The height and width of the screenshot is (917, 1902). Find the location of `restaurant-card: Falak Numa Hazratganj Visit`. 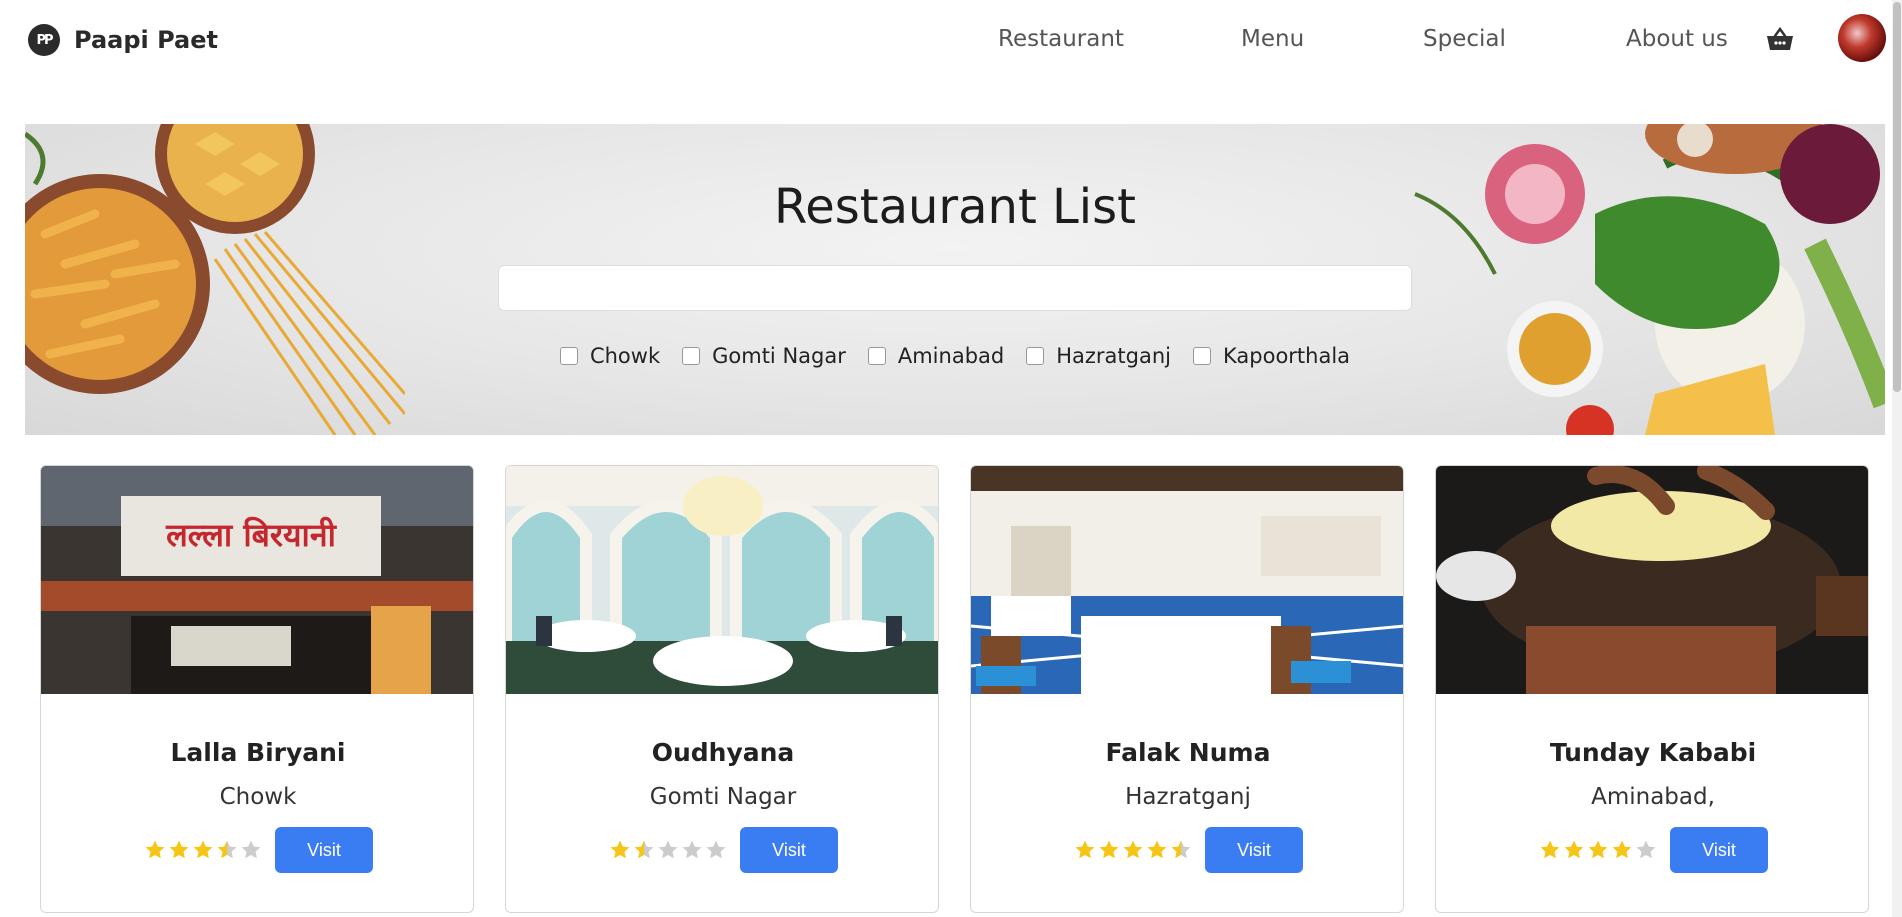

restaurant-card: Falak Numa Hazratganj Visit is located at coordinates (1187, 689).